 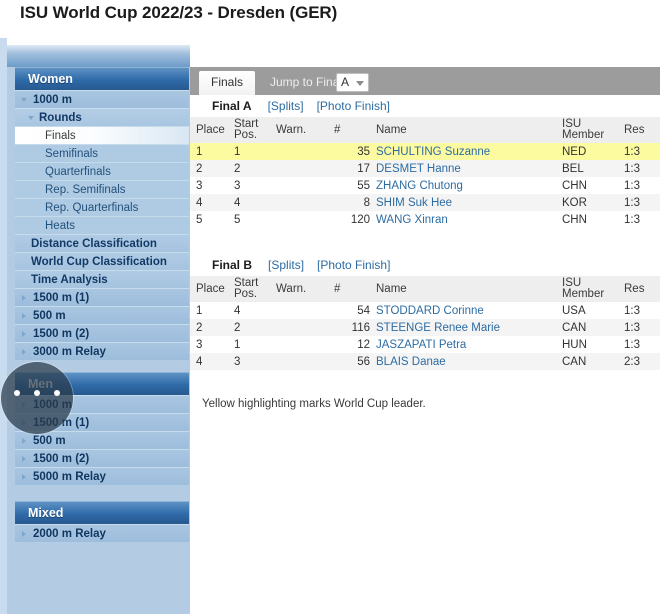 What do you see at coordinates (349, 361) in the screenshot?
I see `cell-num: 56` at bounding box center [349, 361].